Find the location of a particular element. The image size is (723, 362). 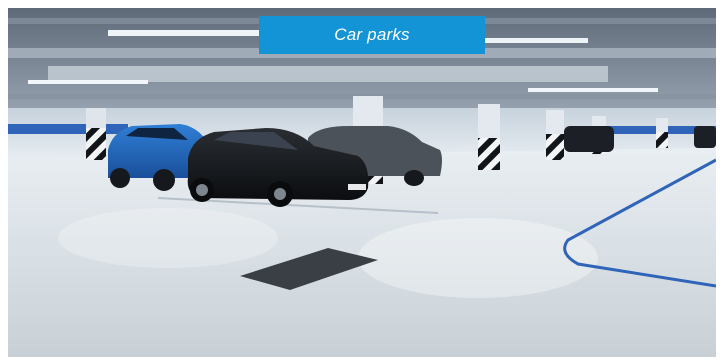

caption-tag: Car parks is located at coordinates (372, 35).